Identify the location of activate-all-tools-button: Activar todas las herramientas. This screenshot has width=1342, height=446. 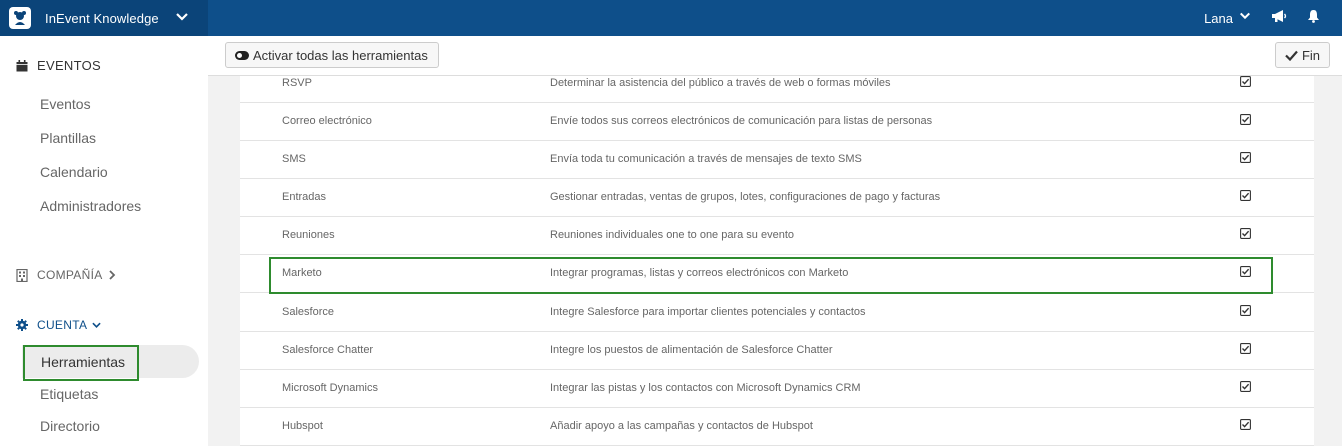
(332, 55).